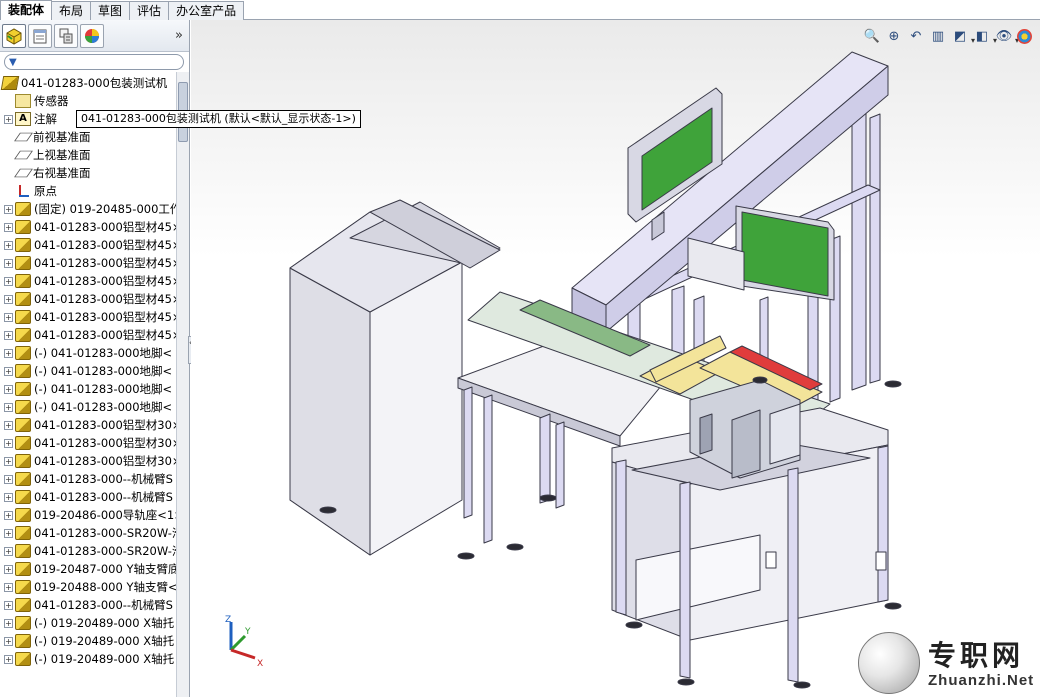 The width and height of the screenshot is (1040, 697). Describe the element at coordinates (88, 101) in the screenshot. I see `tree-item: 传感器` at that location.